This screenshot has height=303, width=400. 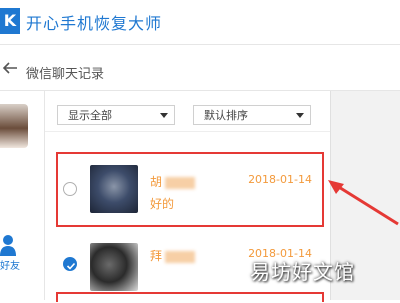 I want to click on check-icon, so click(x=71, y=266).